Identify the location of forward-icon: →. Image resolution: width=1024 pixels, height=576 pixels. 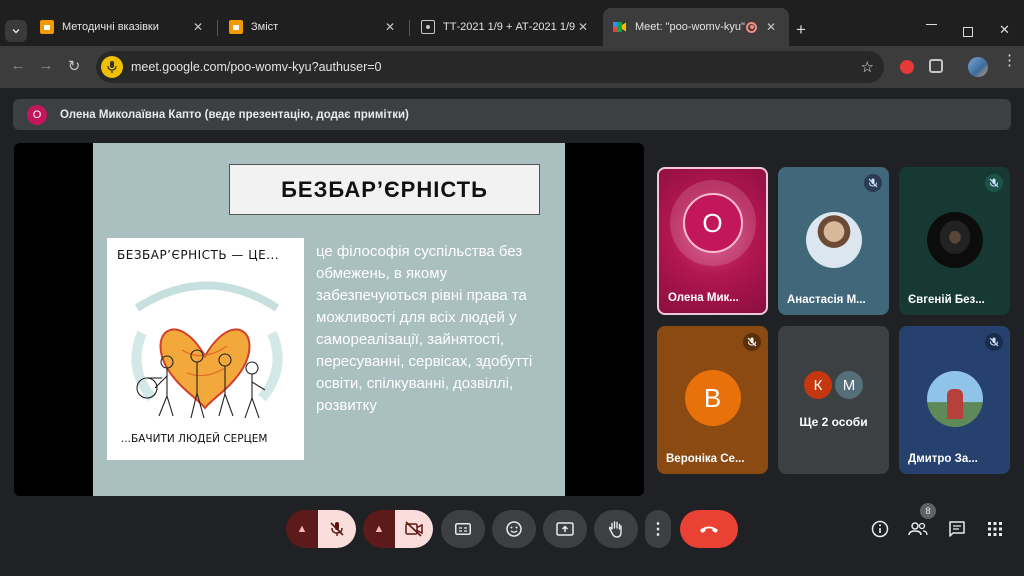
(46, 65).